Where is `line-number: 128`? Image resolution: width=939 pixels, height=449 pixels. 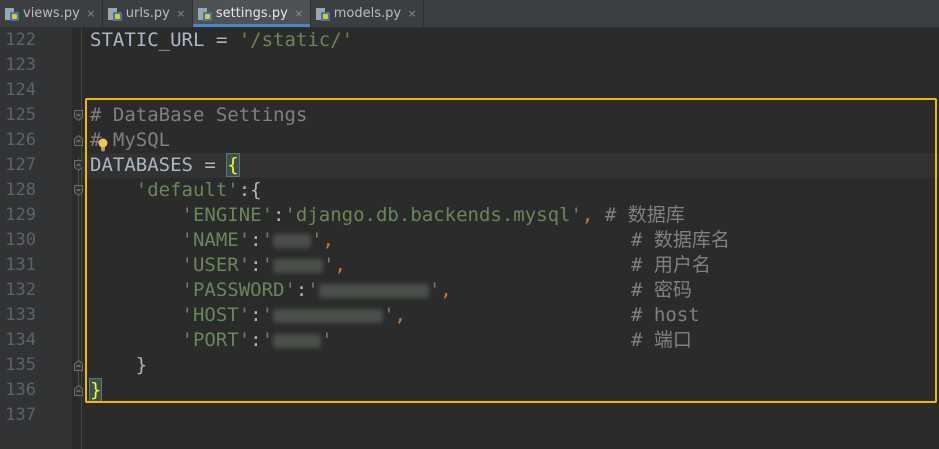
line-number: 128 is located at coordinates (20, 190).